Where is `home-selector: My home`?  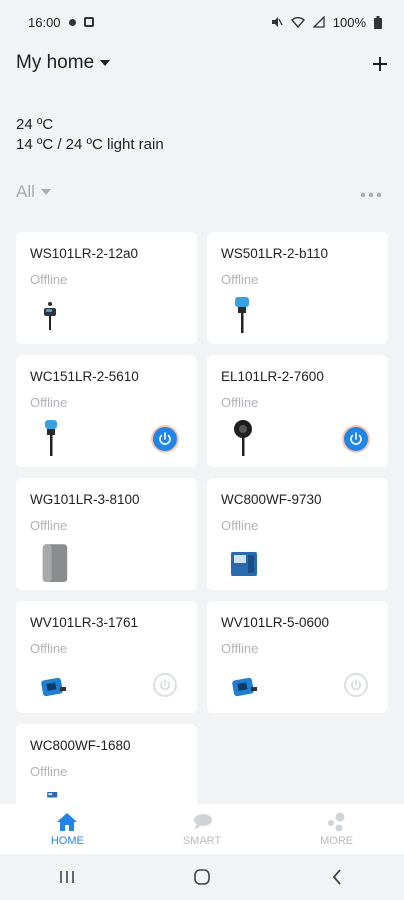
home-selector: My home is located at coordinates (63, 63).